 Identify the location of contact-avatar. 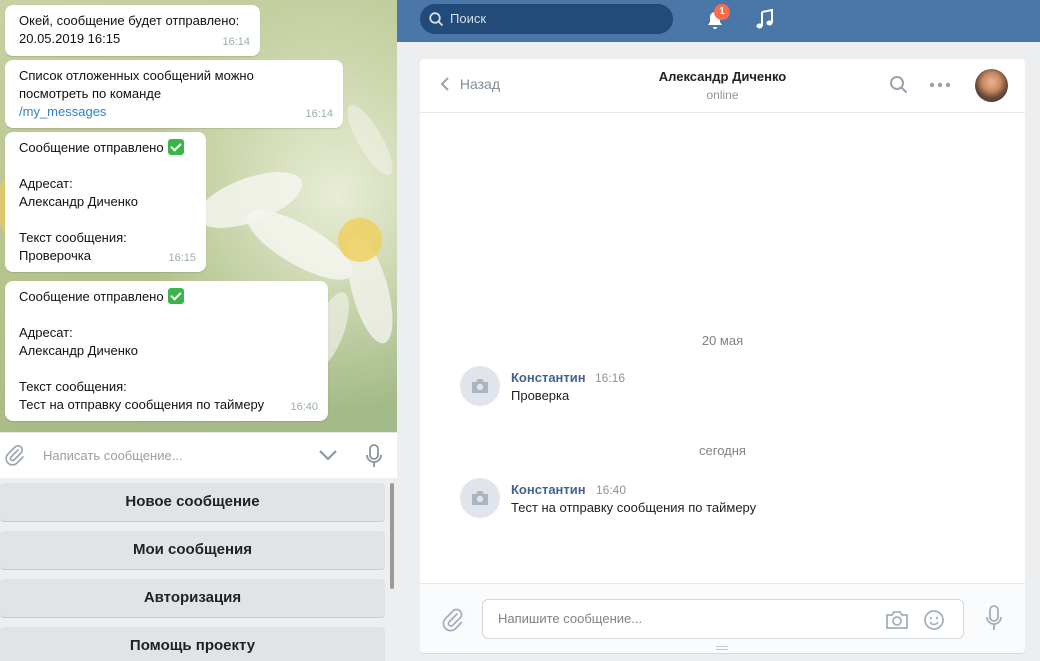
(991, 85).